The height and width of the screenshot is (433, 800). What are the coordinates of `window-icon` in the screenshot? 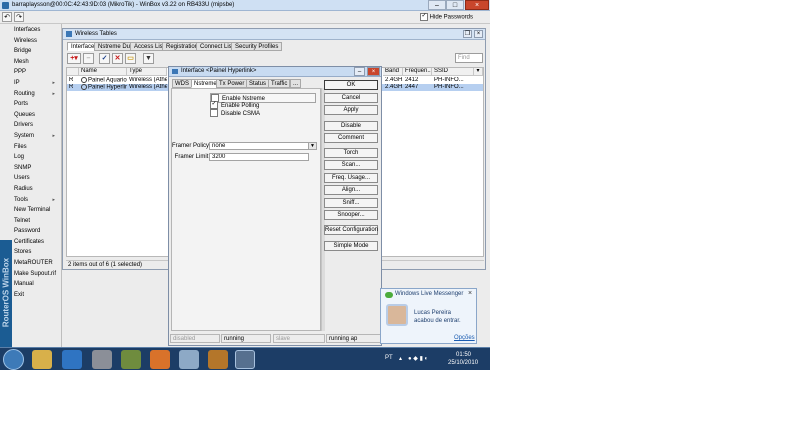 It's located at (69, 34).